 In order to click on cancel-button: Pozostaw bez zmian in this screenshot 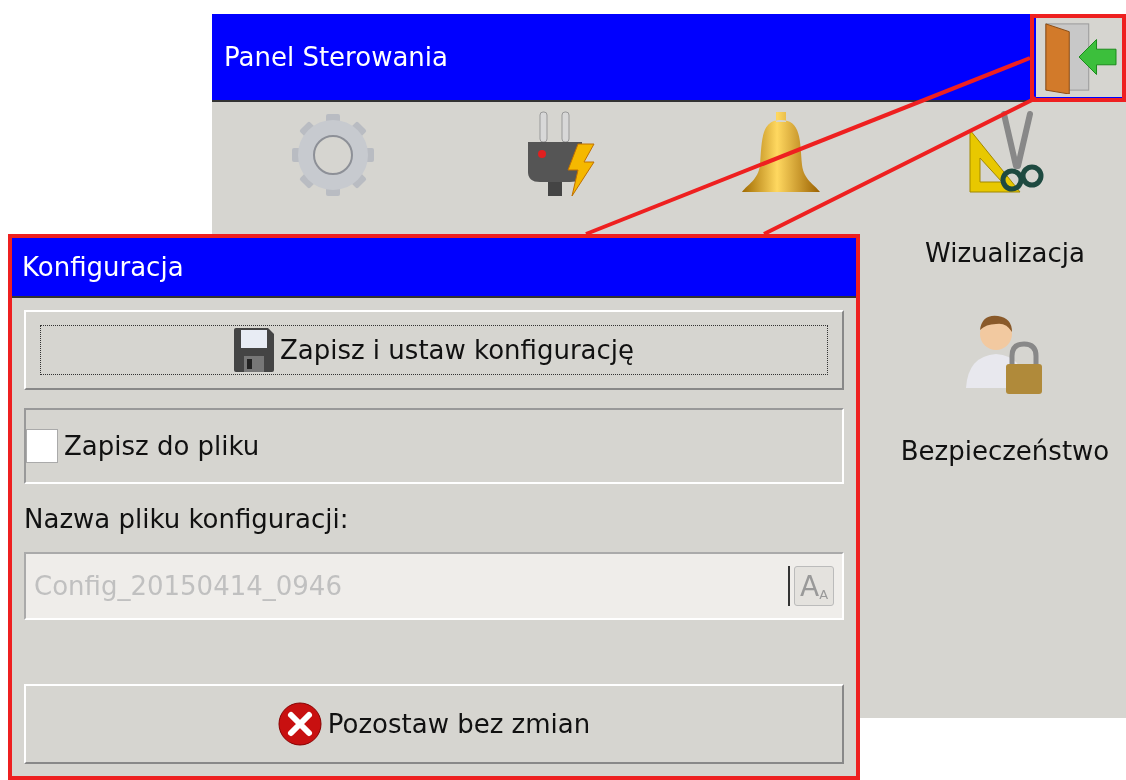, I will do `click(434, 724)`.